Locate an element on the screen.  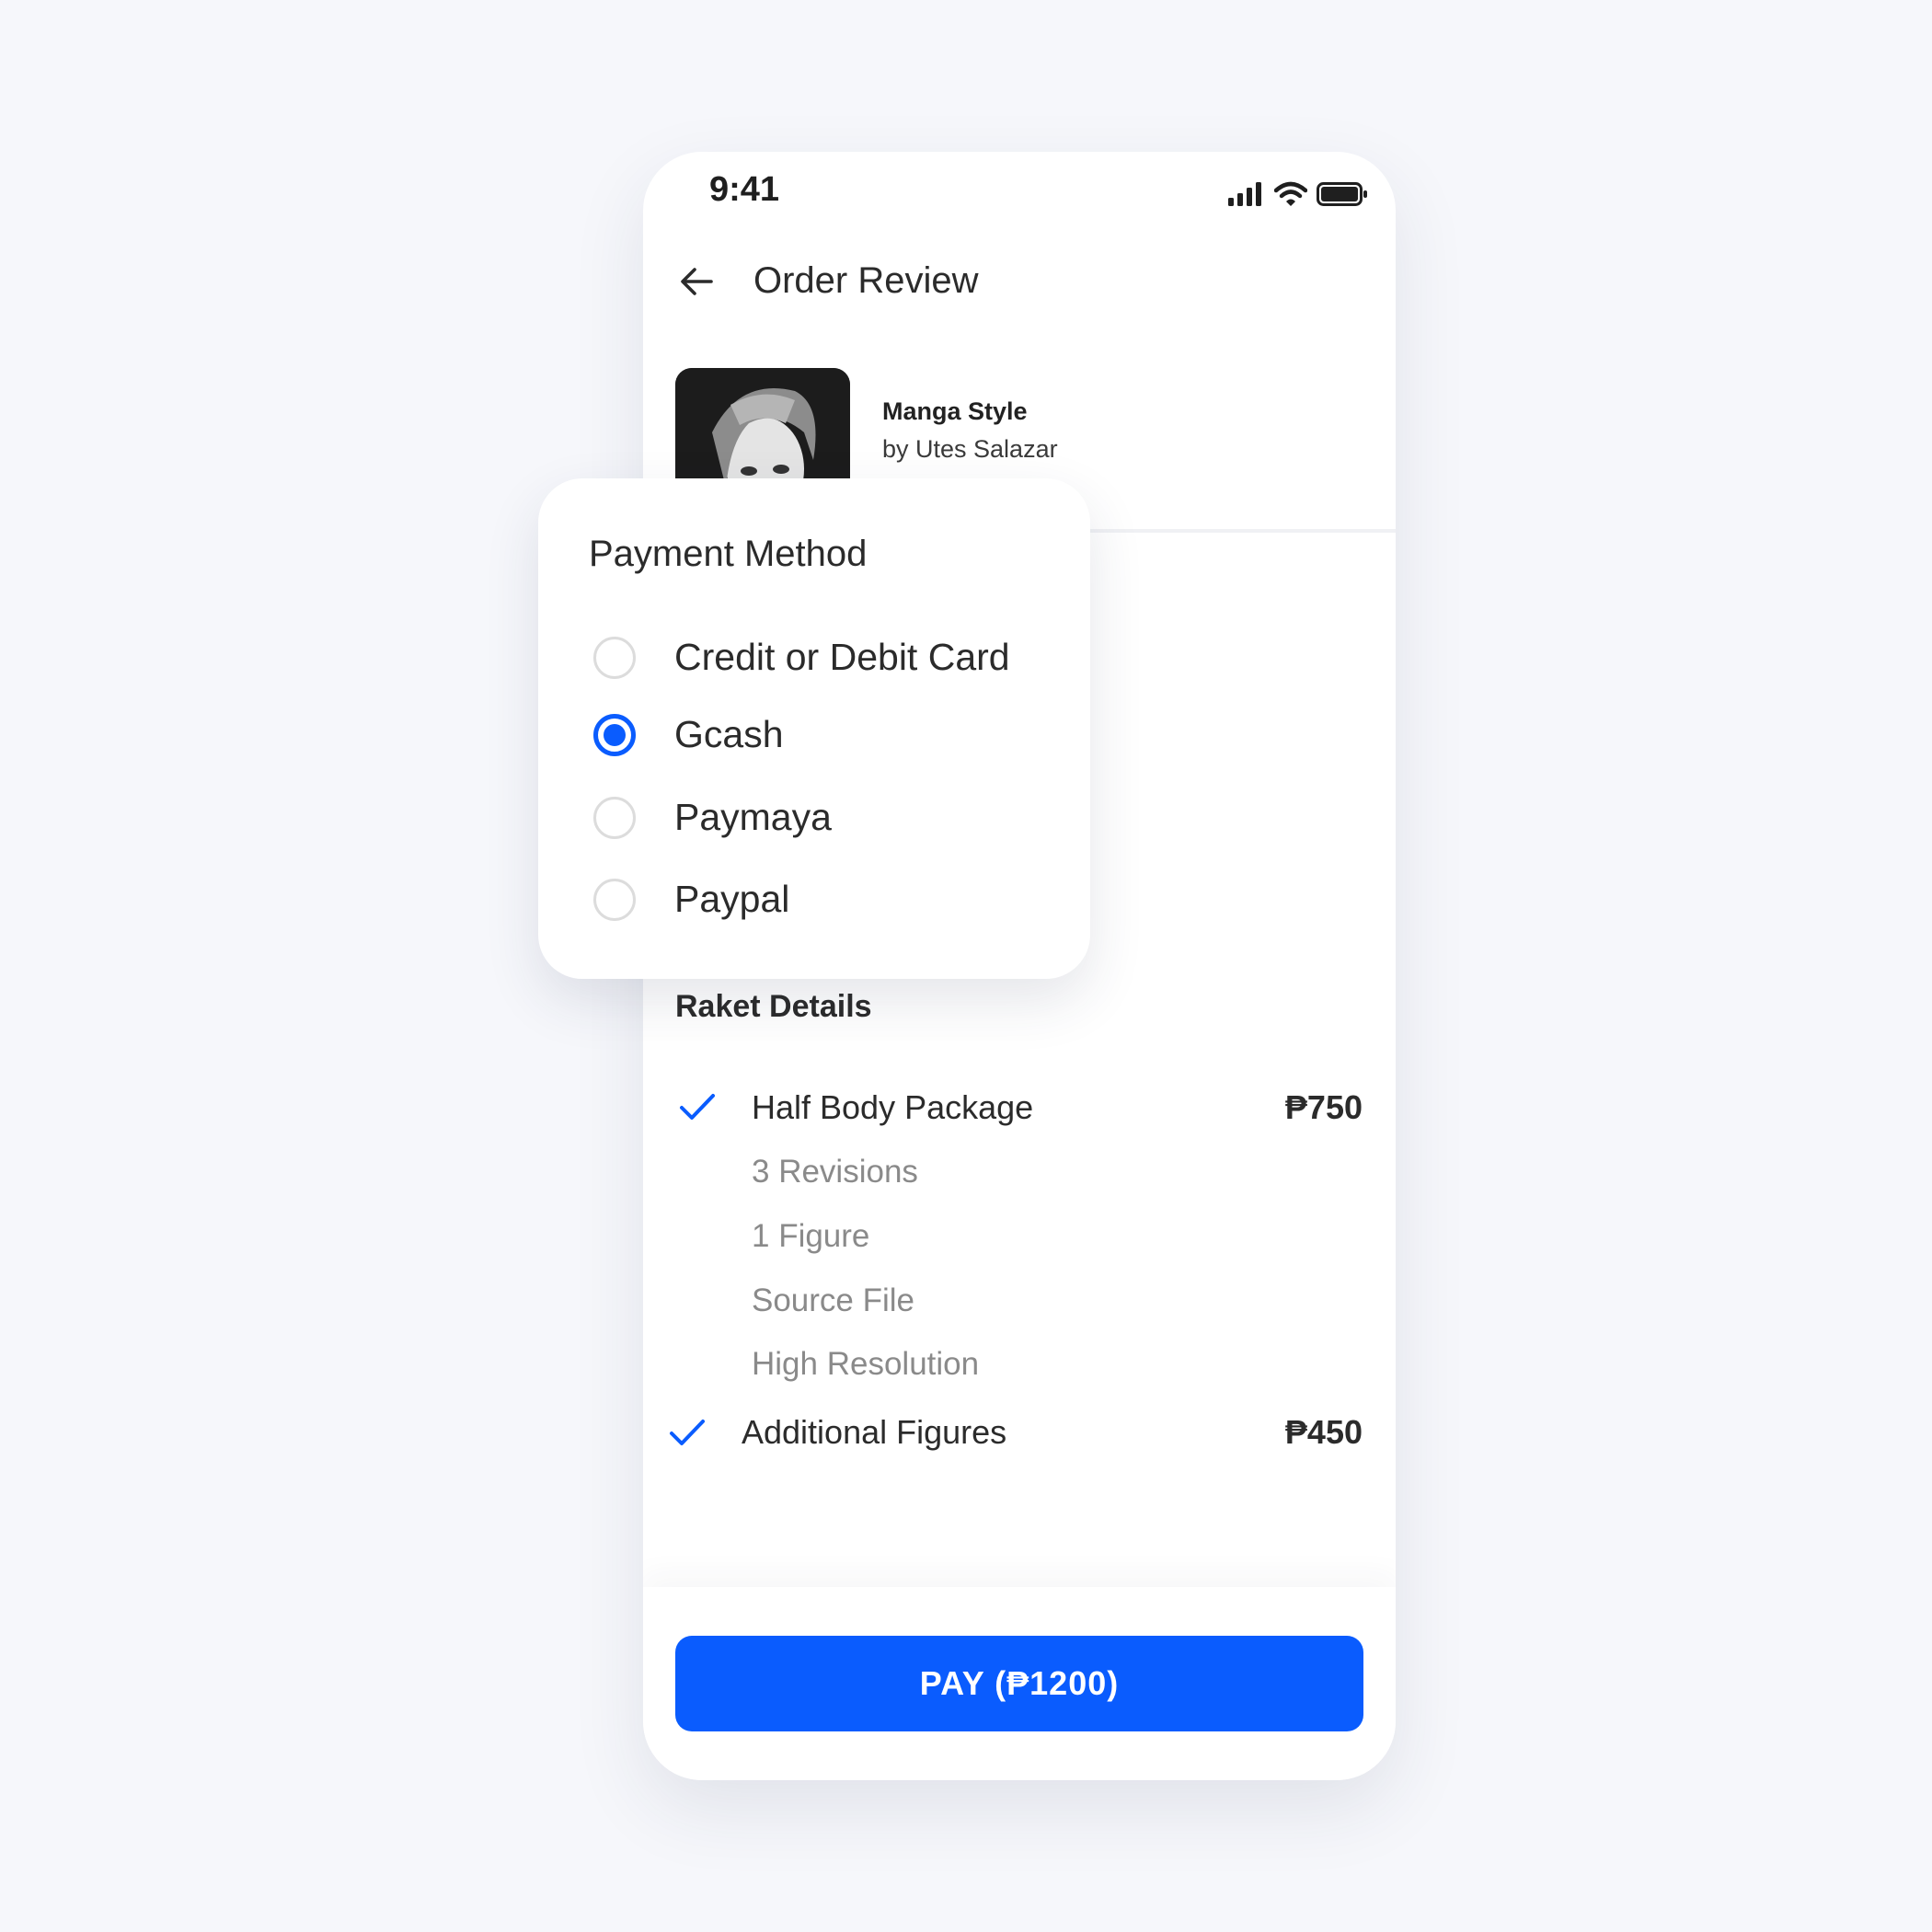
package-price: ₱750 is located at coordinates (1323, 1107).